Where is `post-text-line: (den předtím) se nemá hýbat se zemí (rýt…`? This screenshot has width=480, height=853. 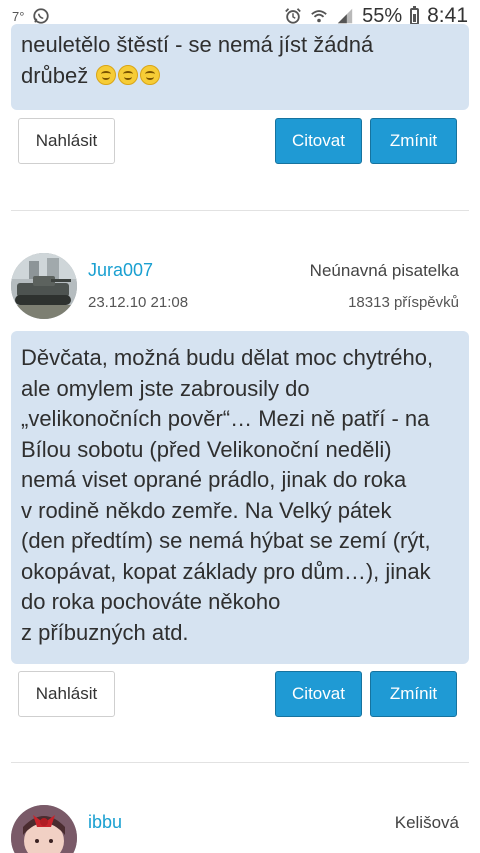 post-text-line: (den předtím) se nemá hýbat se zemí (rýt… is located at coordinates (226, 540).